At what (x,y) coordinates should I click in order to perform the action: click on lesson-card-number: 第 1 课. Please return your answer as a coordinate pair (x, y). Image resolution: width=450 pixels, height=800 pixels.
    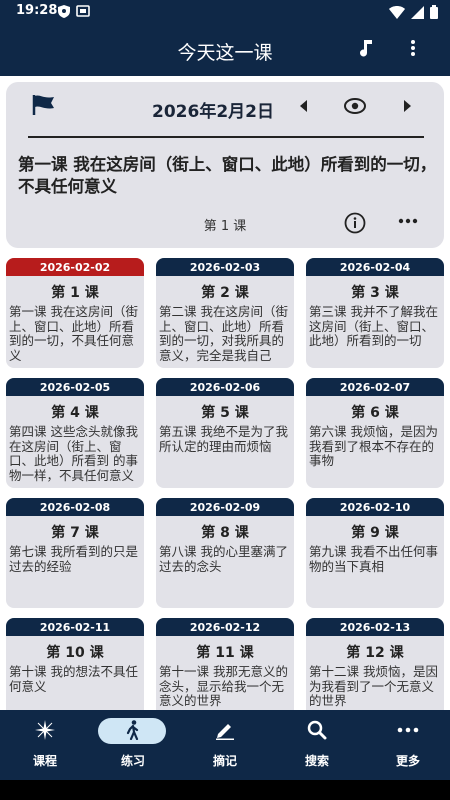
    Looking at the image, I should click on (75, 293).